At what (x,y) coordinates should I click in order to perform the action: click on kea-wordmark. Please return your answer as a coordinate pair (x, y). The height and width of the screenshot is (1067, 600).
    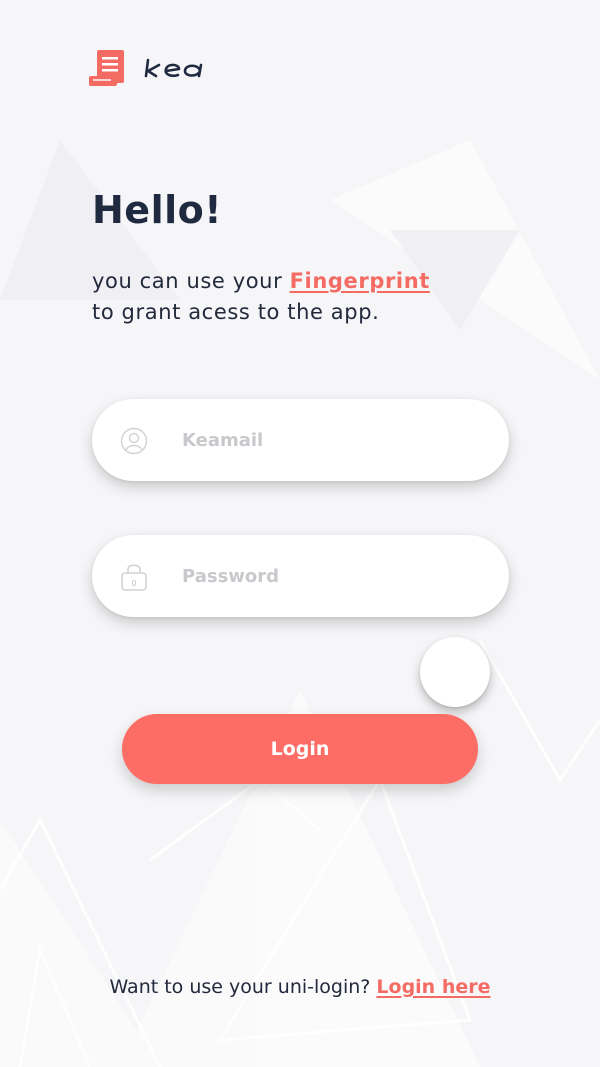
    Looking at the image, I should click on (173, 68).